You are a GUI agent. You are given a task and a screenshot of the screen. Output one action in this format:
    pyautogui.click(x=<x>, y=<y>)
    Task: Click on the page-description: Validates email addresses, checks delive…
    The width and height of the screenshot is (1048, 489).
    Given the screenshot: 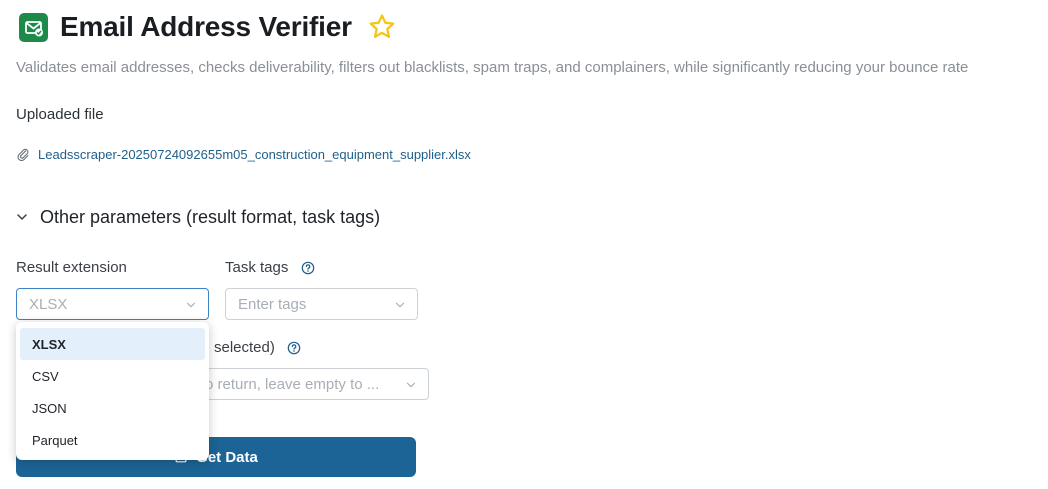 What is the action you would take?
    pyautogui.click(x=492, y=67)
    